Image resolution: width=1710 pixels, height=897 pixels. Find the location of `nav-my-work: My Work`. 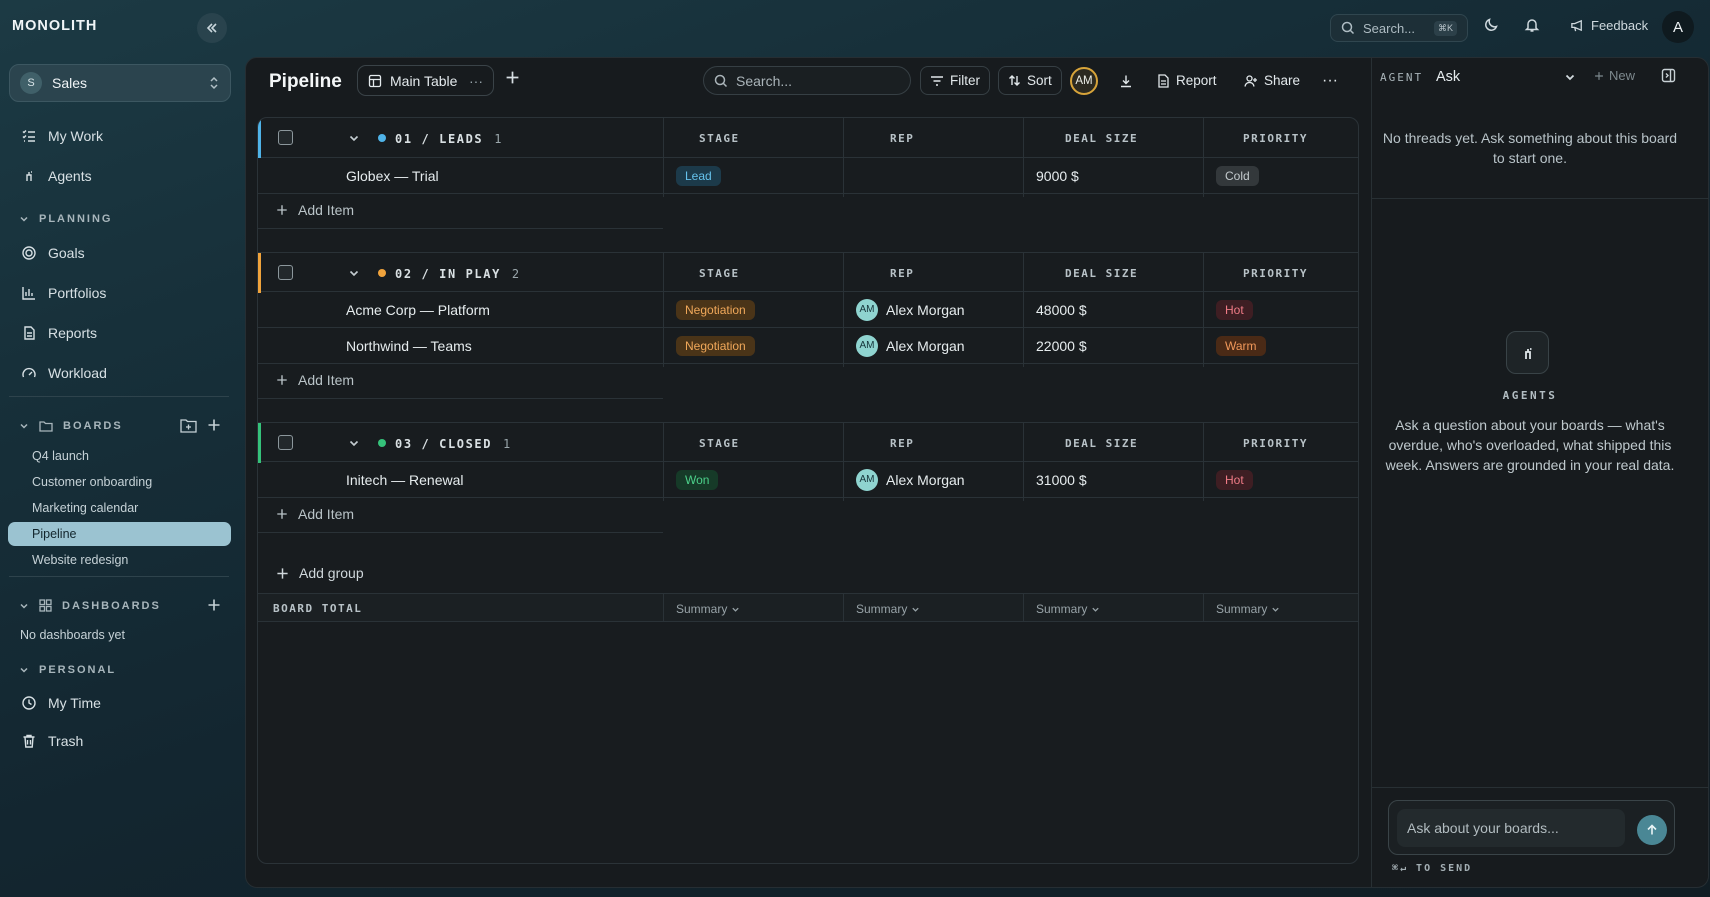

nav-my-work: My Work is located at coordinates (62, 136).